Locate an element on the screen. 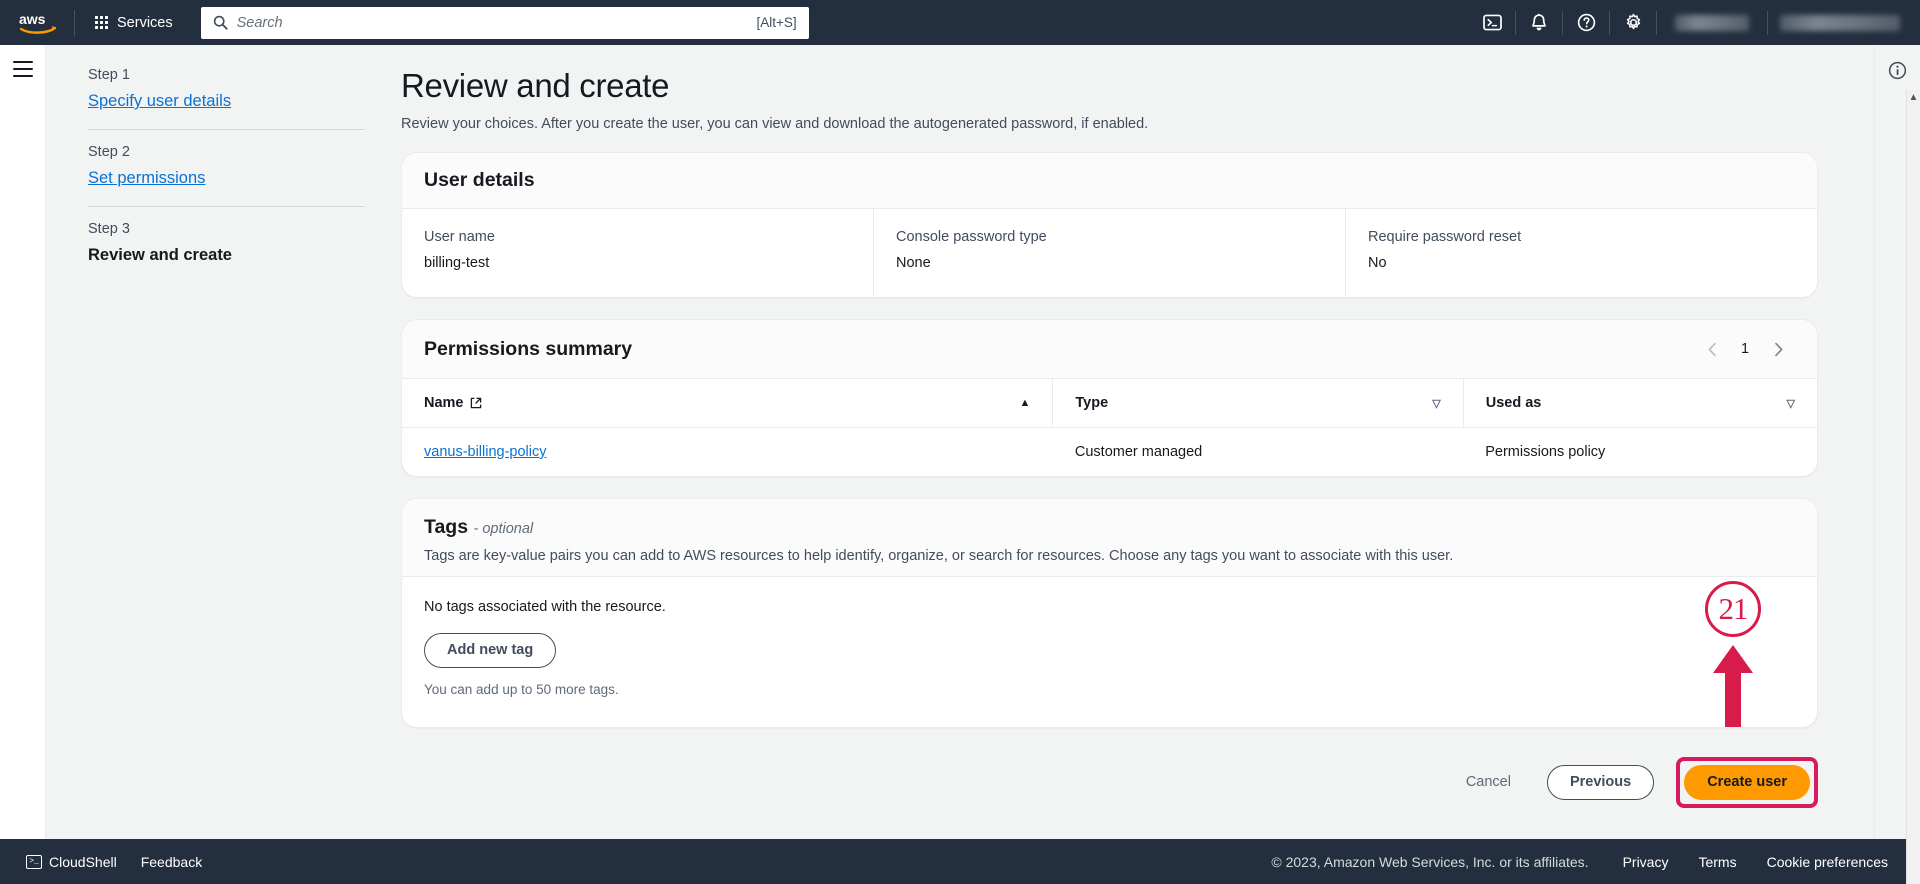 This screenshot has height=884, width=1920. cloudshell-icon: >_ is located at coordinates (34, 861).